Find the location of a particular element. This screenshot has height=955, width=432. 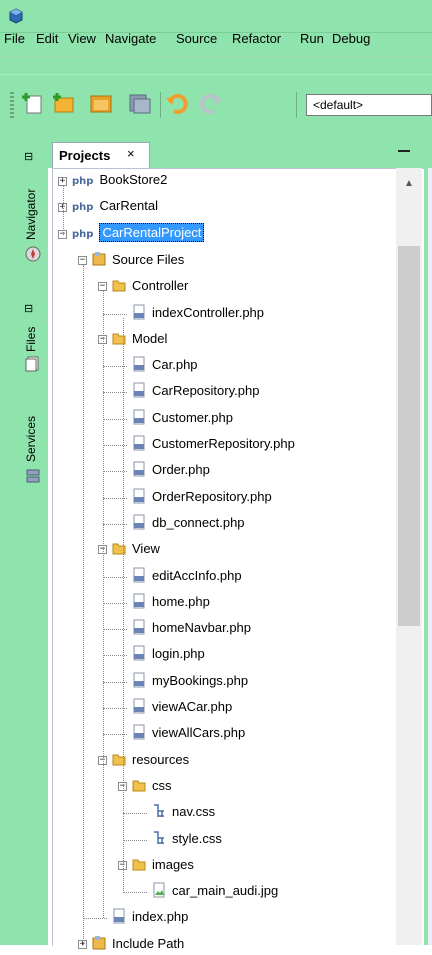

toolbar-separator is located at coordinates (296, 105).